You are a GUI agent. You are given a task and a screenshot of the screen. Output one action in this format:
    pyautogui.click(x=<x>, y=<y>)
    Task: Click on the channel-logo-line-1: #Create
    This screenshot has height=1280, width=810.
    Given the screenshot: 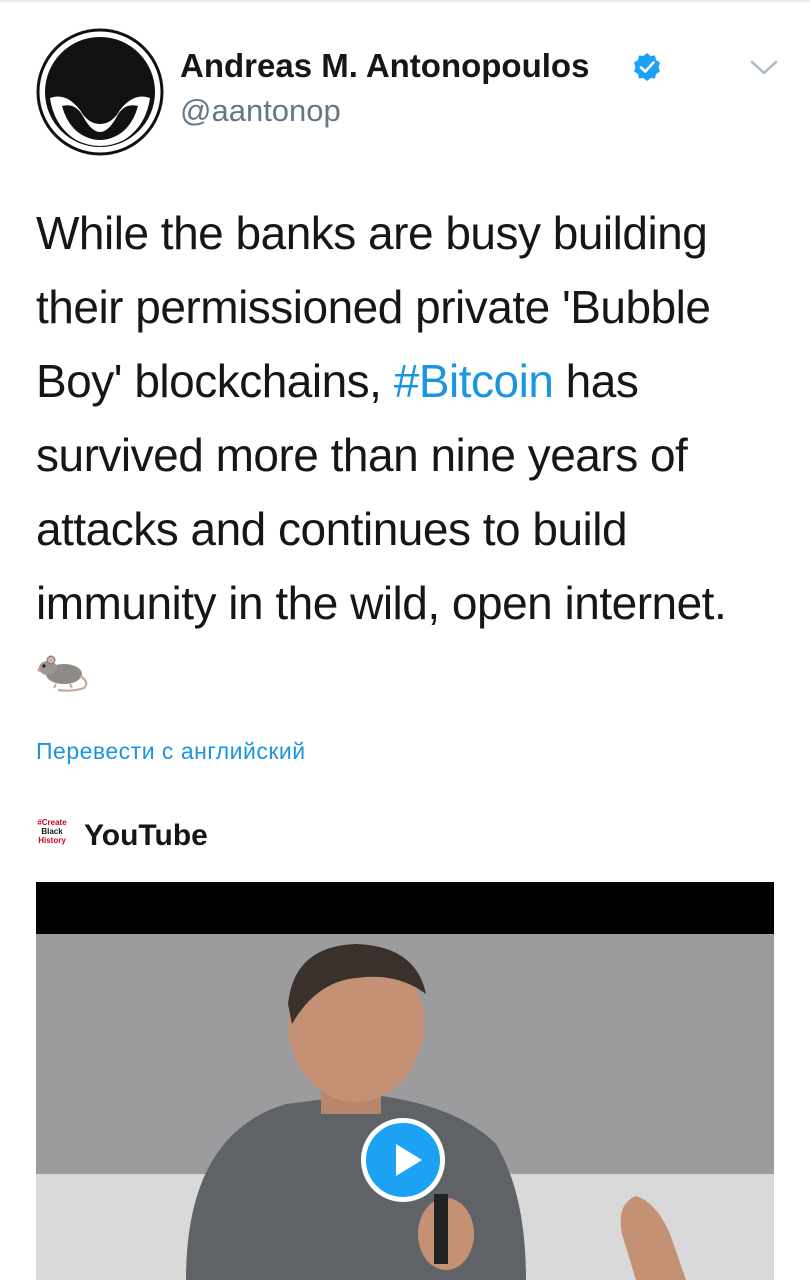 What is the action you would take?
    pyautogui.click(x=52, y=822)
    